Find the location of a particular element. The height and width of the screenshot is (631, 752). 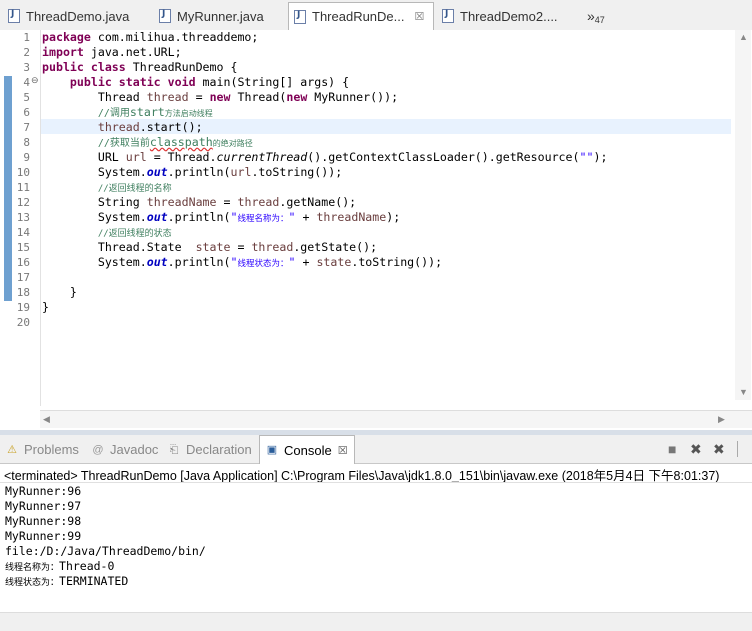

problems-icon: ⚠ is located at coordinates (12, 449).